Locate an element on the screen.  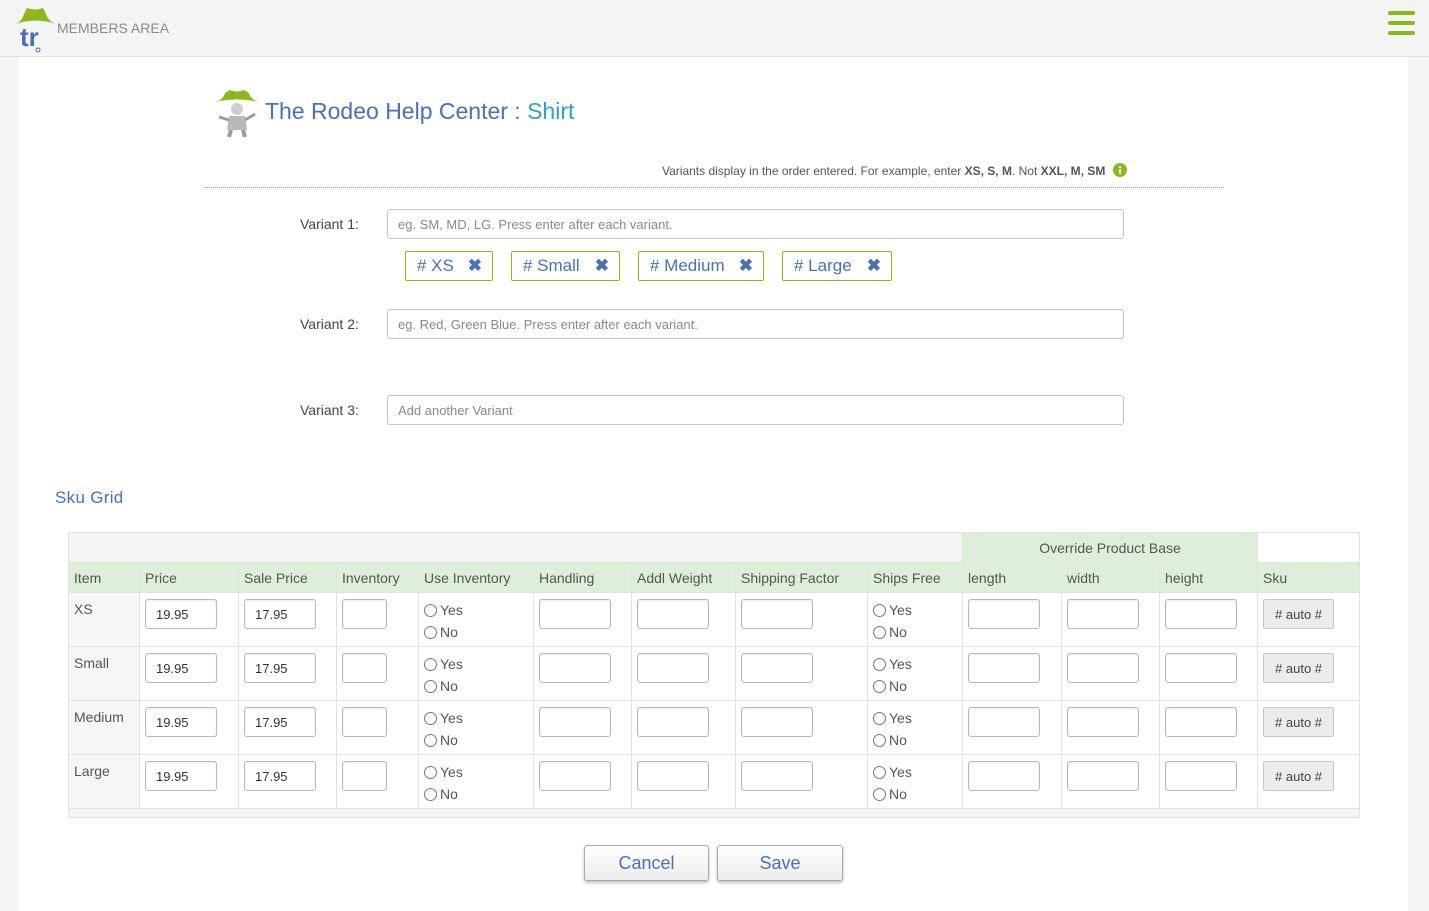
group-header-blank is located at coordinates (515, 547).